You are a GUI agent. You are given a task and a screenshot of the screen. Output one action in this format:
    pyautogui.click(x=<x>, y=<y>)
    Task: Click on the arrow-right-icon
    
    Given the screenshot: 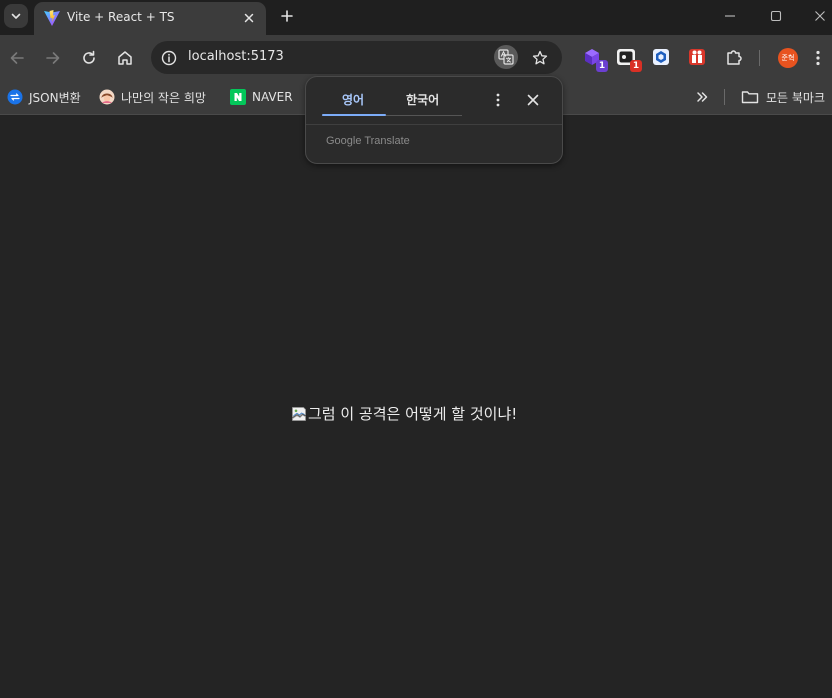 What is the action you would take?
    pyautogui.click(x=53, y=58)
    